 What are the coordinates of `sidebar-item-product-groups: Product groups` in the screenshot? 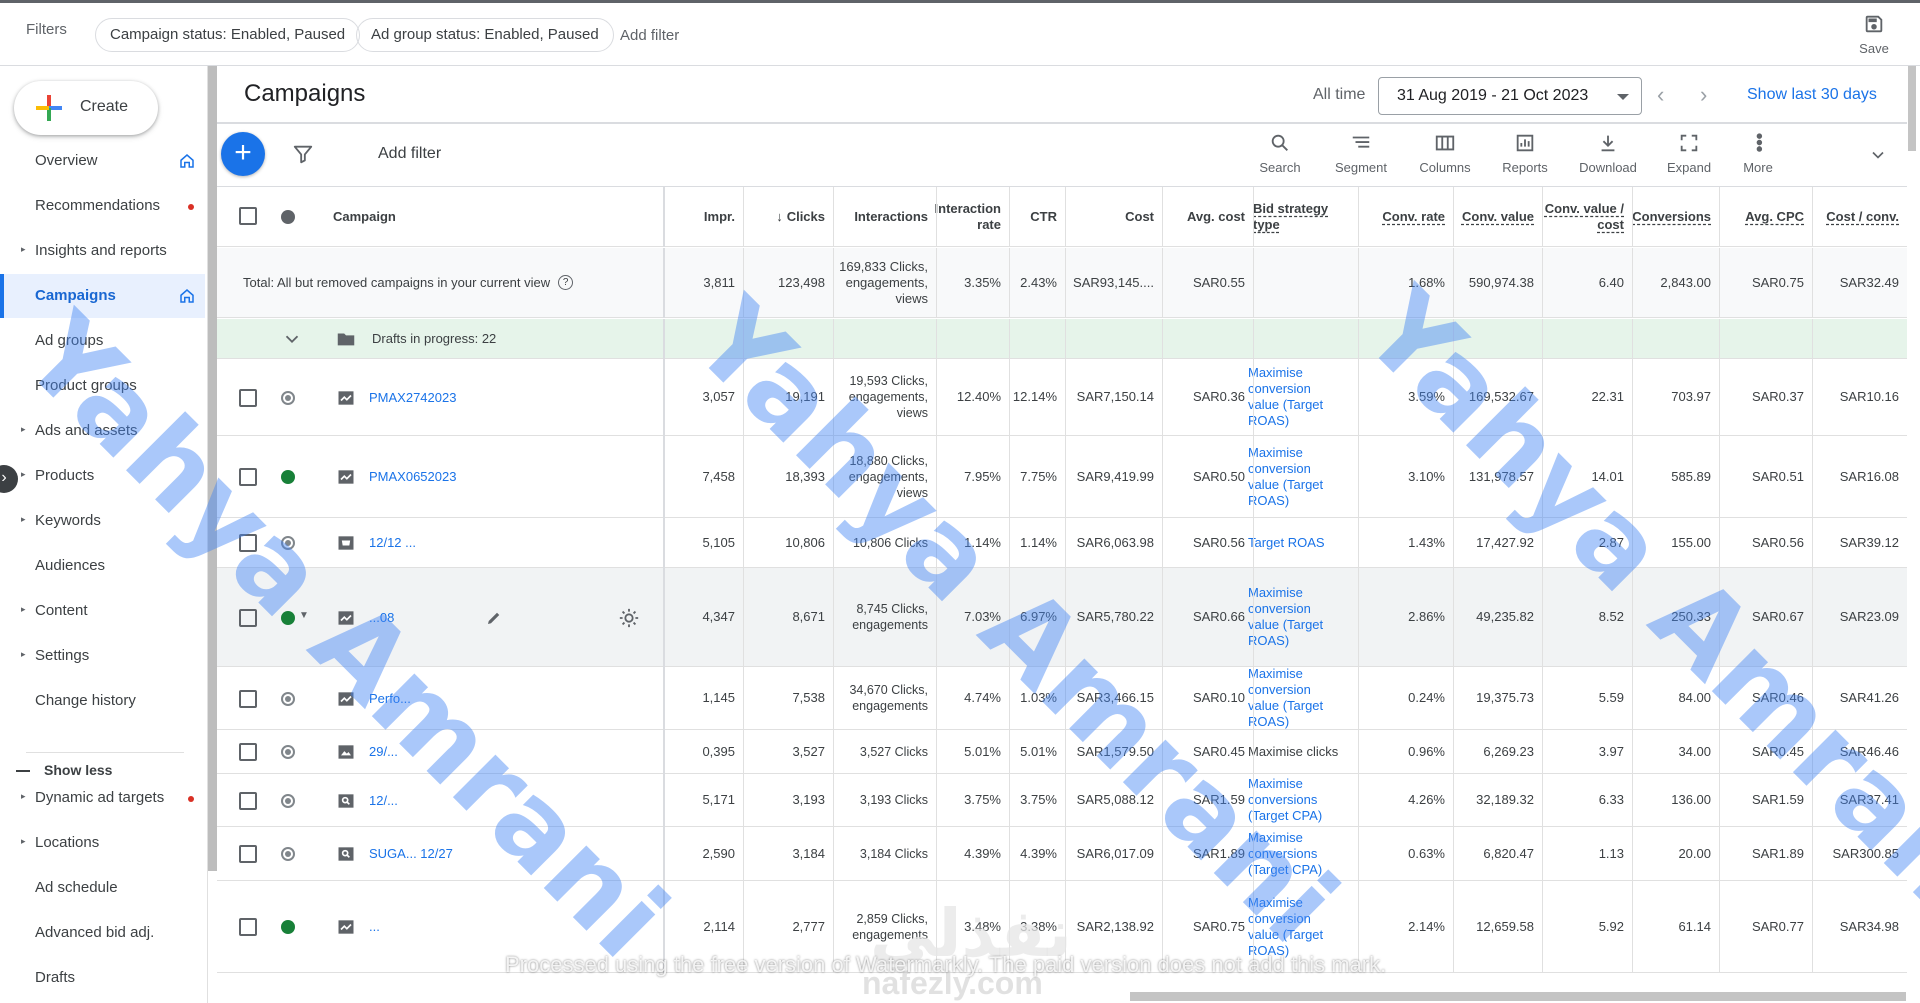 It's located at (102, 386).